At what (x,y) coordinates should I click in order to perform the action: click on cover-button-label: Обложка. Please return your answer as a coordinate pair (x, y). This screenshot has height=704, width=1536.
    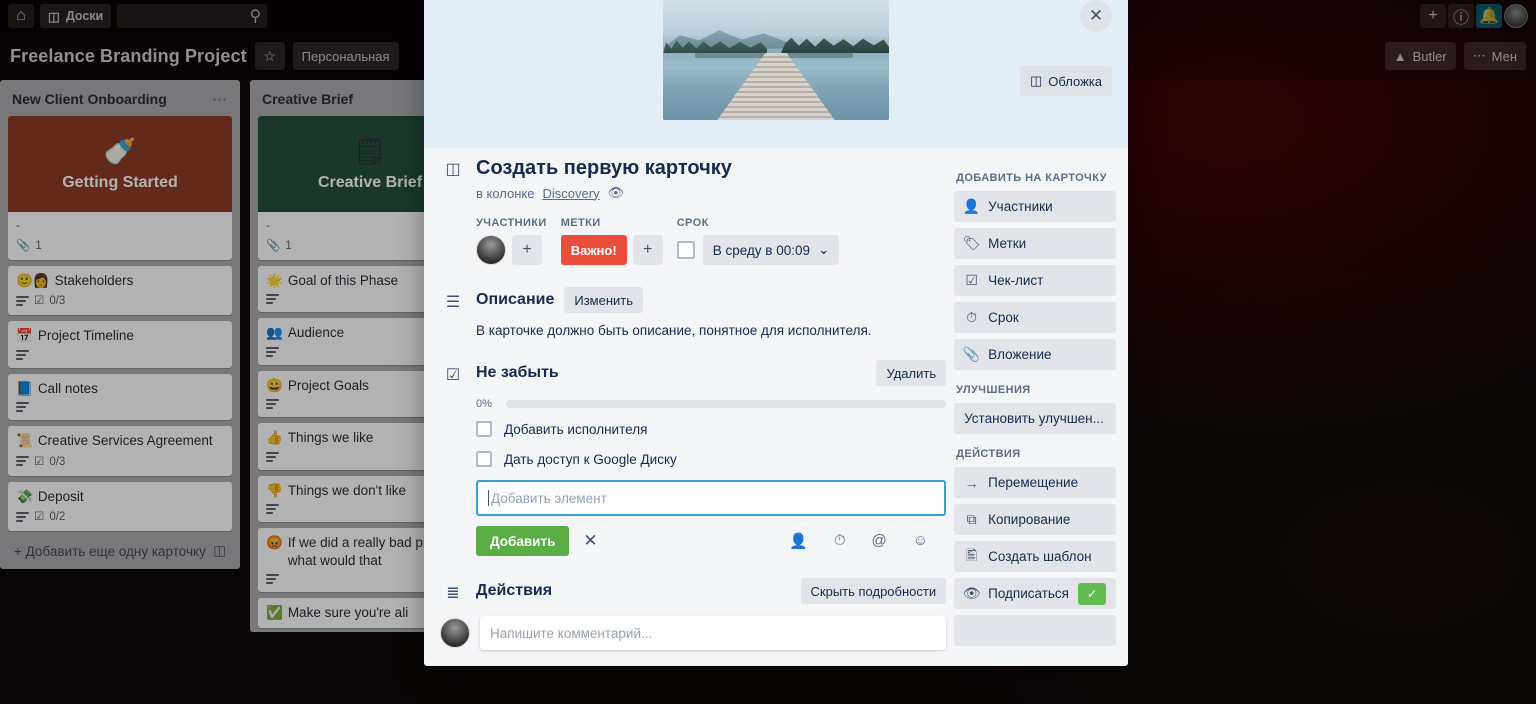
    Looking at the image, I should click on (1075, 81).